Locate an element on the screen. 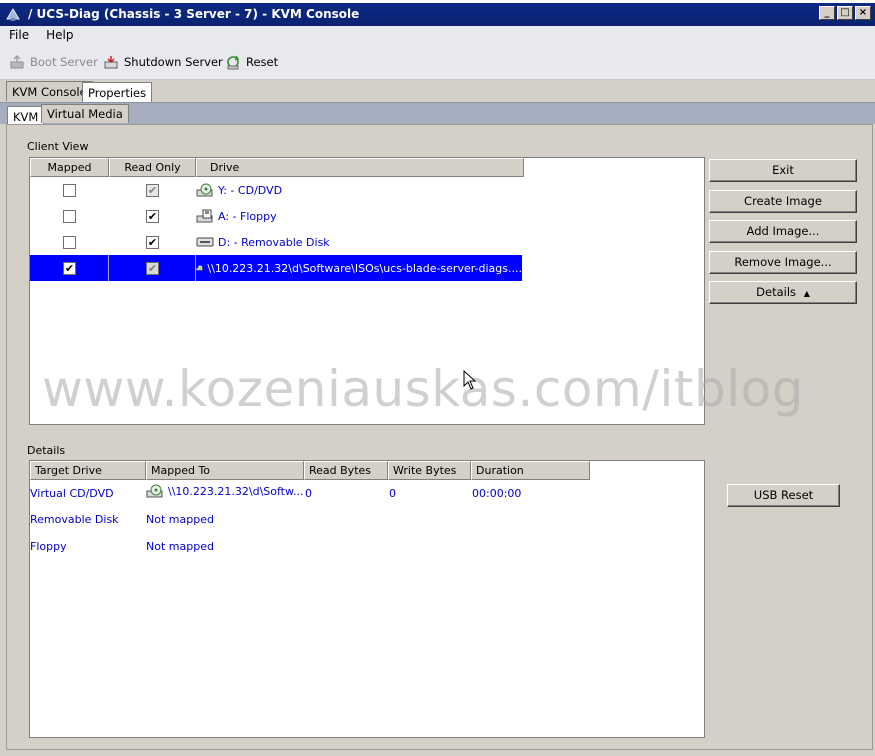 Image resolution: width=875 pixels, height=756 pixels. boot-server-icon is located at coordinates (17, 61).